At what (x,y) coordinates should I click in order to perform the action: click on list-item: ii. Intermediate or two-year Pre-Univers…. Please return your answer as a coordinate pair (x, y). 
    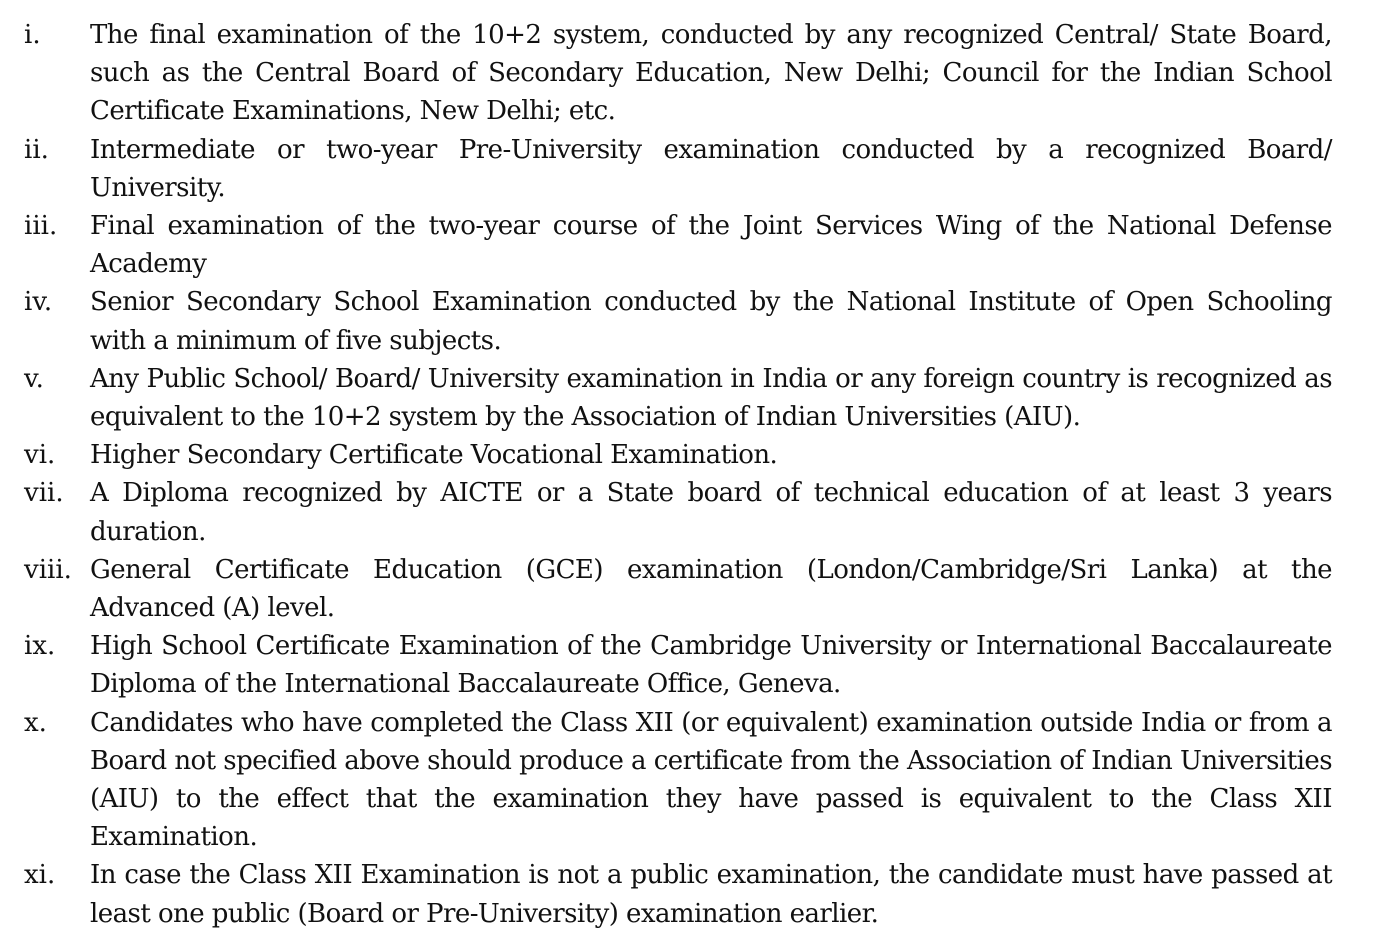
    Looking at the image, I should click on (689, 169).